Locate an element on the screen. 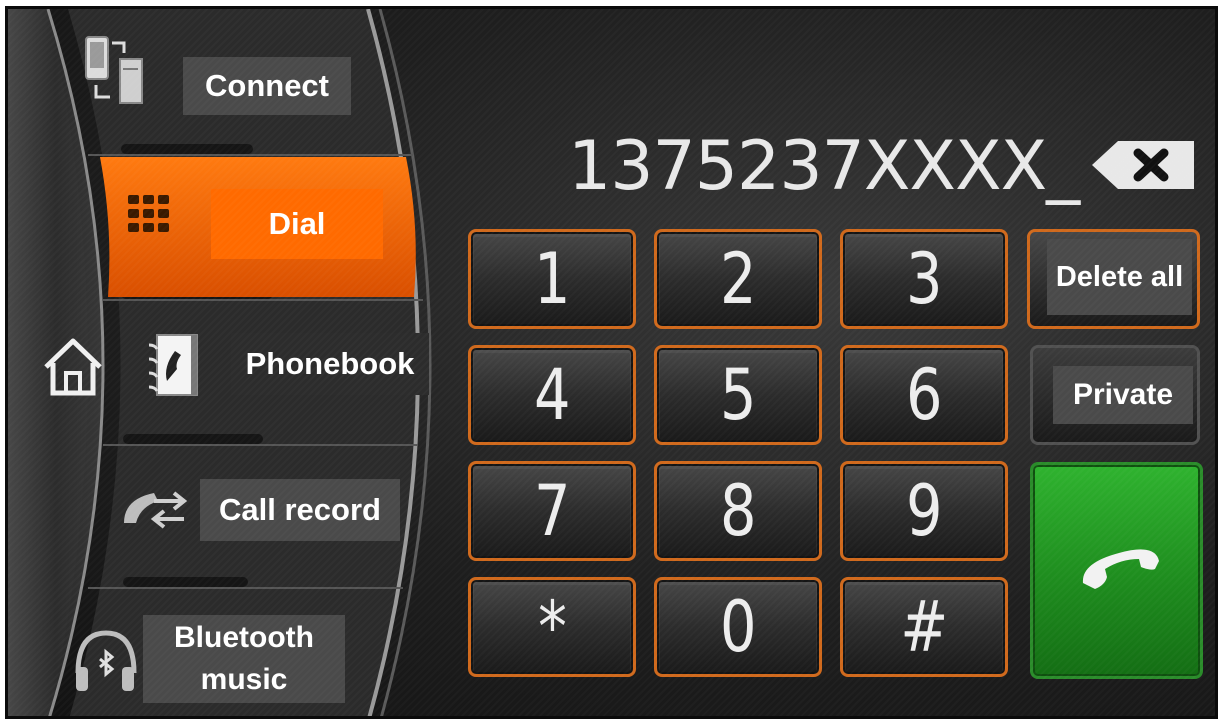 This screenshot has width=1224, height=725. backspace-button is located at coordinates (1143, 165).